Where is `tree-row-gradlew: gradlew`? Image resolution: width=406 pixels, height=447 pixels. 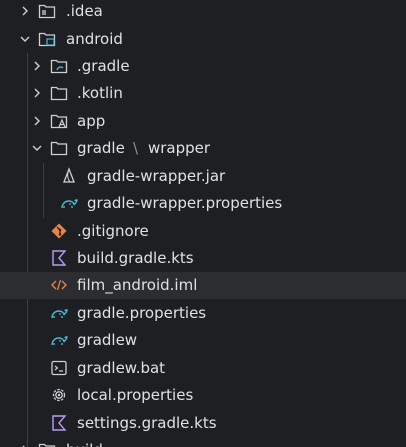 tree-row-gradlew: gradlew is located at coordinates (203, 340).